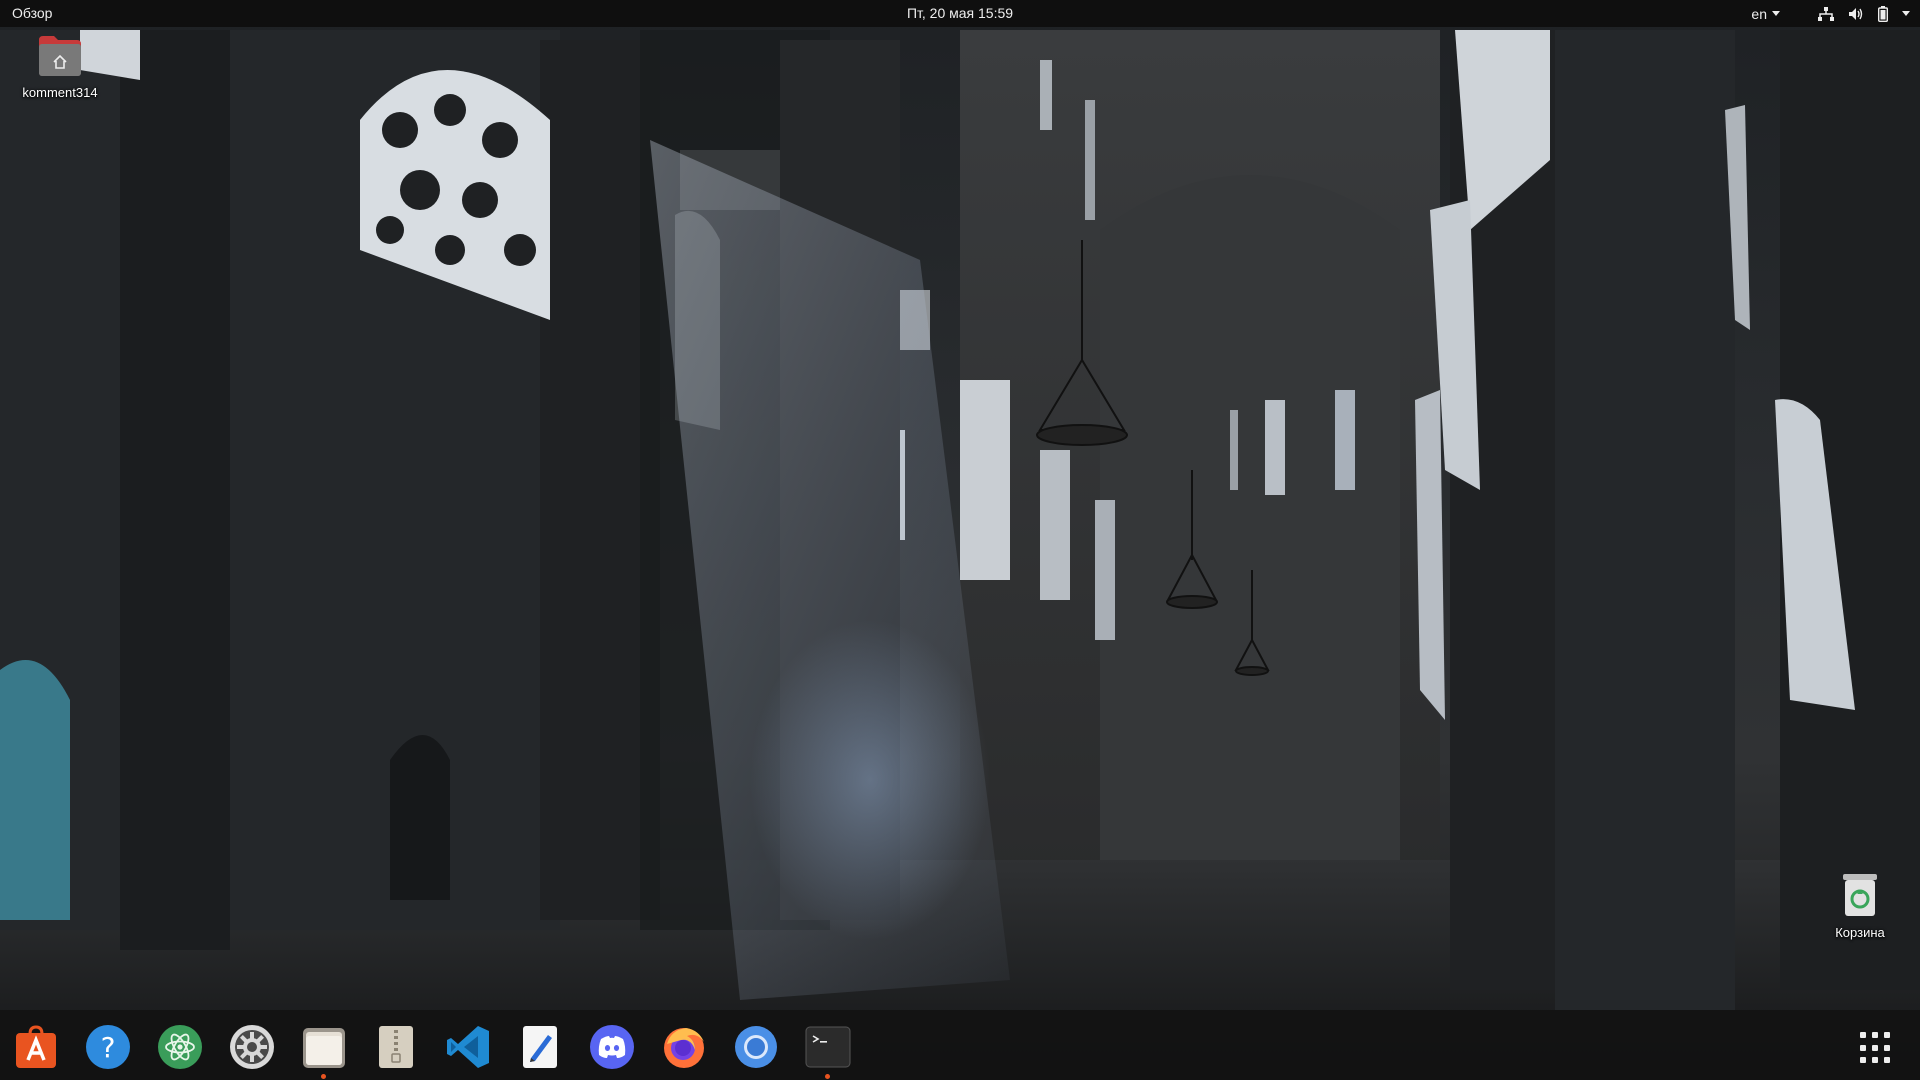  I want to click on chevron-down-icon, so click(1776, 13).